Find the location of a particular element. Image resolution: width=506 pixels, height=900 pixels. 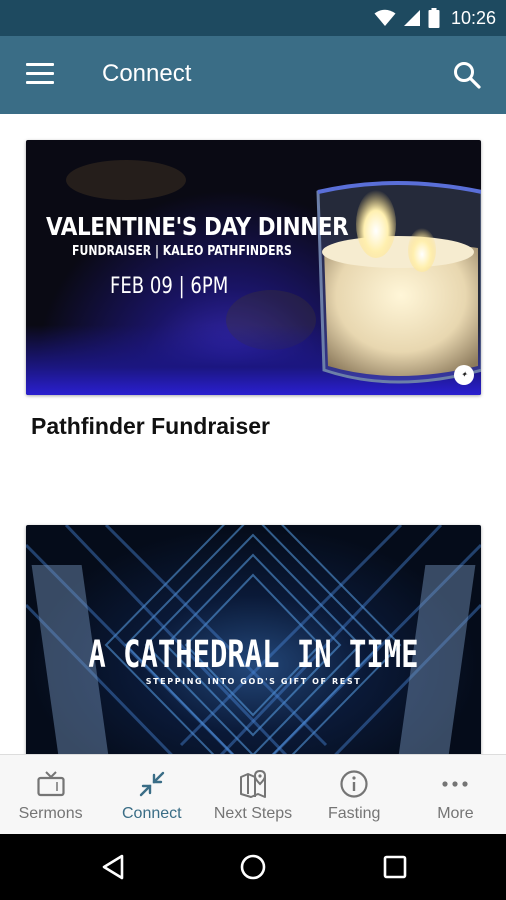

search-icon is located at coordinates (467, 75).